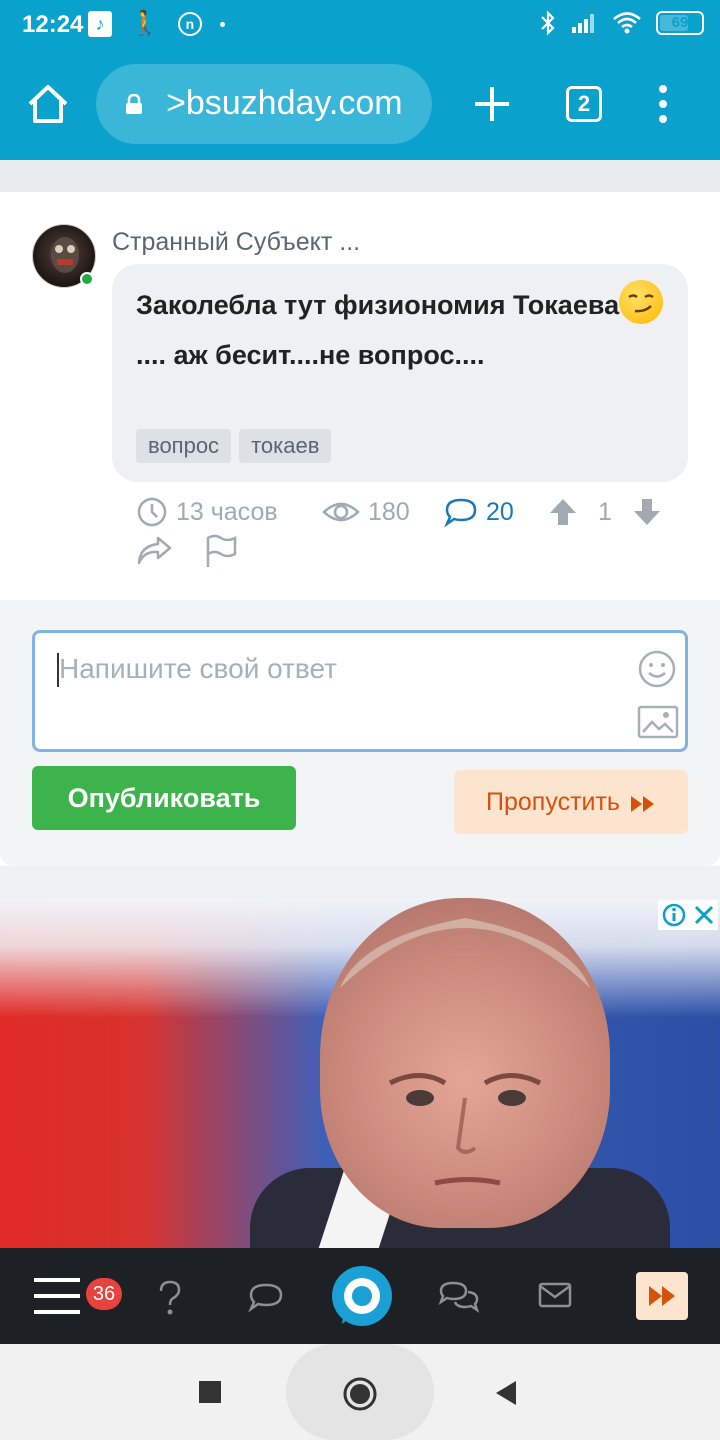  I want to click on battery-icon: 69, so click(680, 23).